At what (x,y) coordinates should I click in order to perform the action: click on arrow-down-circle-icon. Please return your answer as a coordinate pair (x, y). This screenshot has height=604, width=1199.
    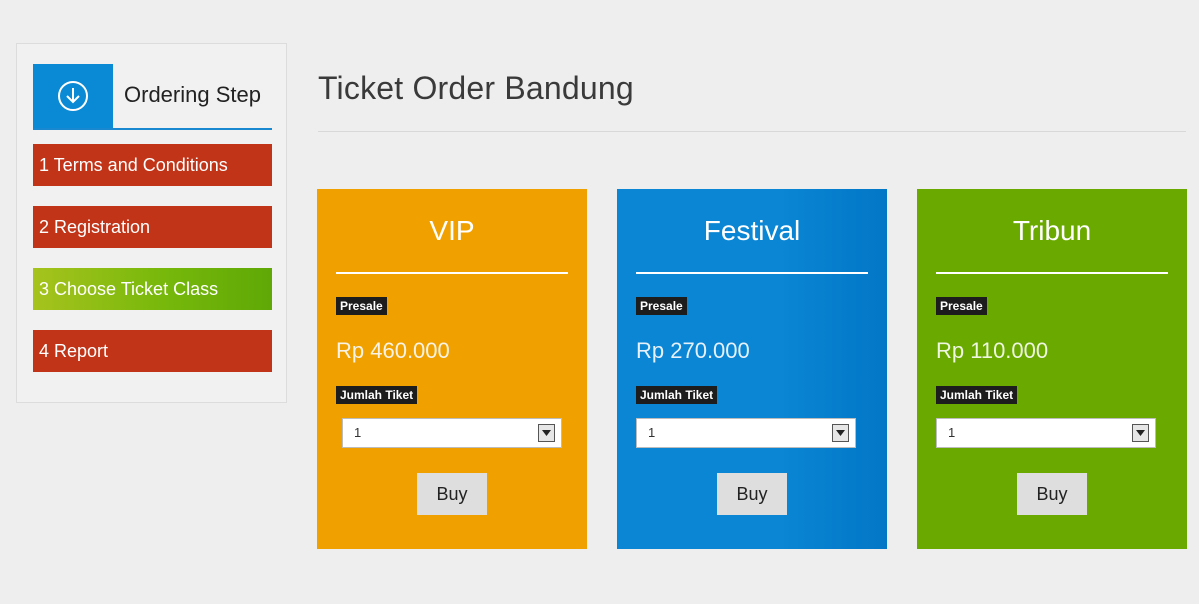
    Looking at the image, I should click on (73, 96).